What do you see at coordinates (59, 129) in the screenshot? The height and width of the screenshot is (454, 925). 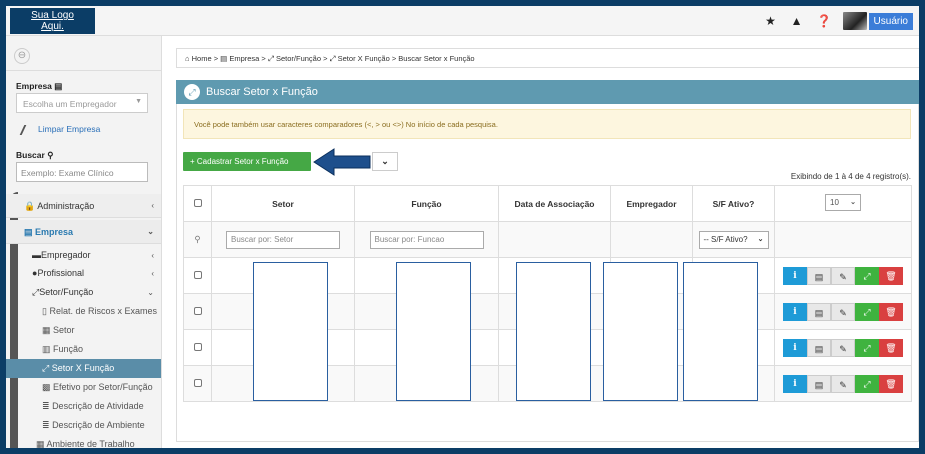 I see `limpar-empresa-link: Limpar Empresa` at bounding box center [59, 129].